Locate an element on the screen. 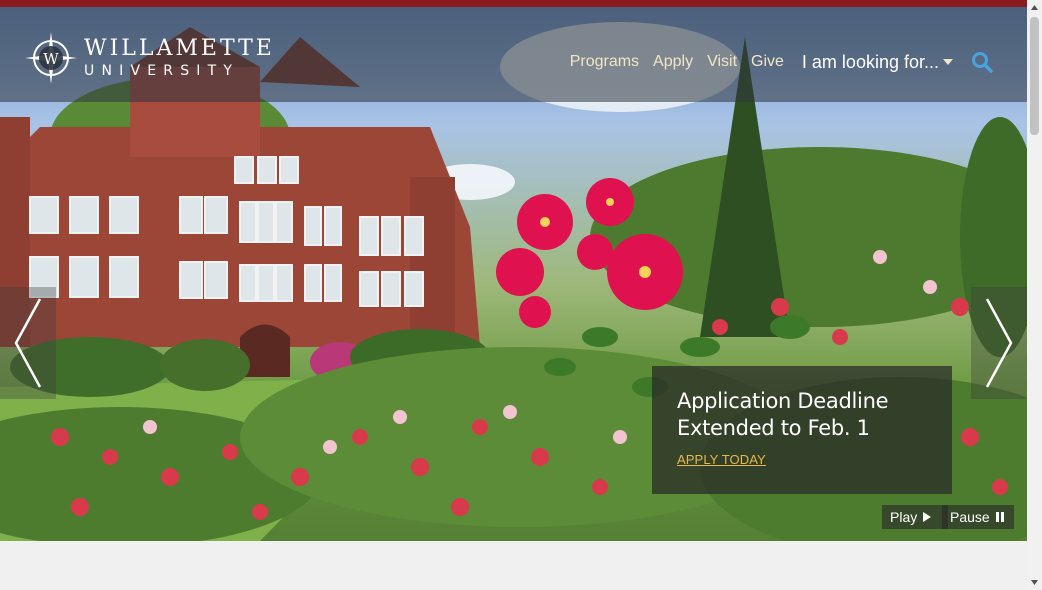 This screenshot has height=590, width=1042. compass-logo-icon: W is located at coordinates (51, 58).